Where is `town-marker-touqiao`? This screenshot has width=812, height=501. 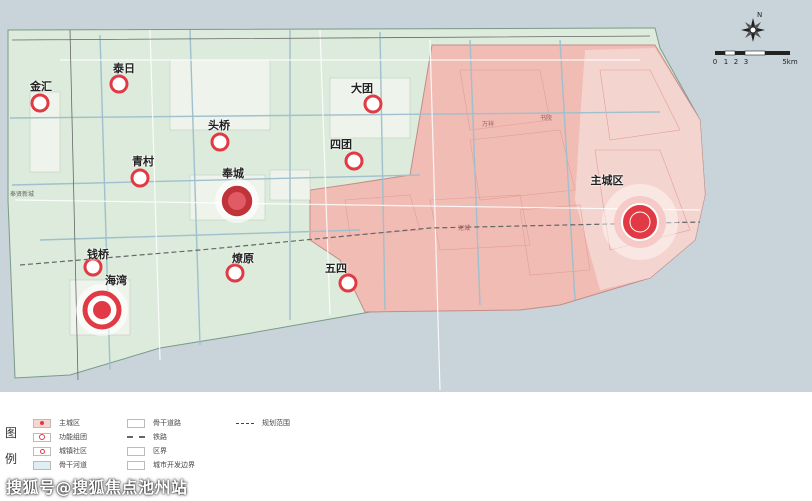 town-marker-touqiao is located at coordinates (220, 142).